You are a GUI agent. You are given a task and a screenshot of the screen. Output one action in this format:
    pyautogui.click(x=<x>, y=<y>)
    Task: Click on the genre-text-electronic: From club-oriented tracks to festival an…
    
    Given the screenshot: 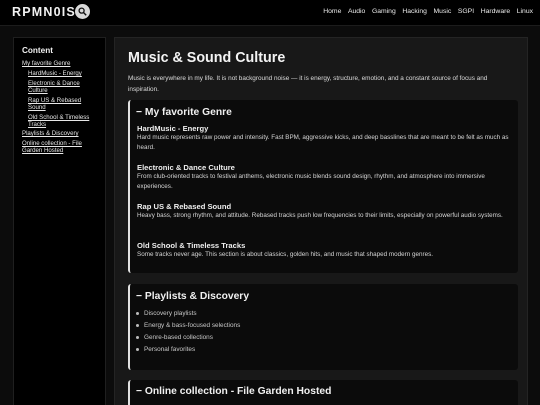 What is the action you would take?
    pyautogui.click(x=311, y=182)
    